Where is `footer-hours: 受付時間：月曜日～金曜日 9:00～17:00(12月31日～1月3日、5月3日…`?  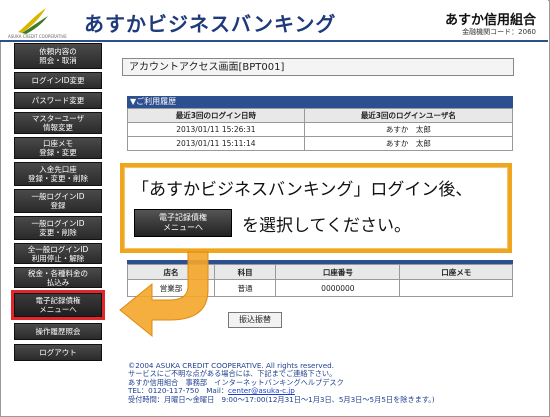 footer-hours: 受付時間：月曜日～金曜日 9:00～17:00(12月31日～1月3日、5月3日… is located at coordinates (281, 399).